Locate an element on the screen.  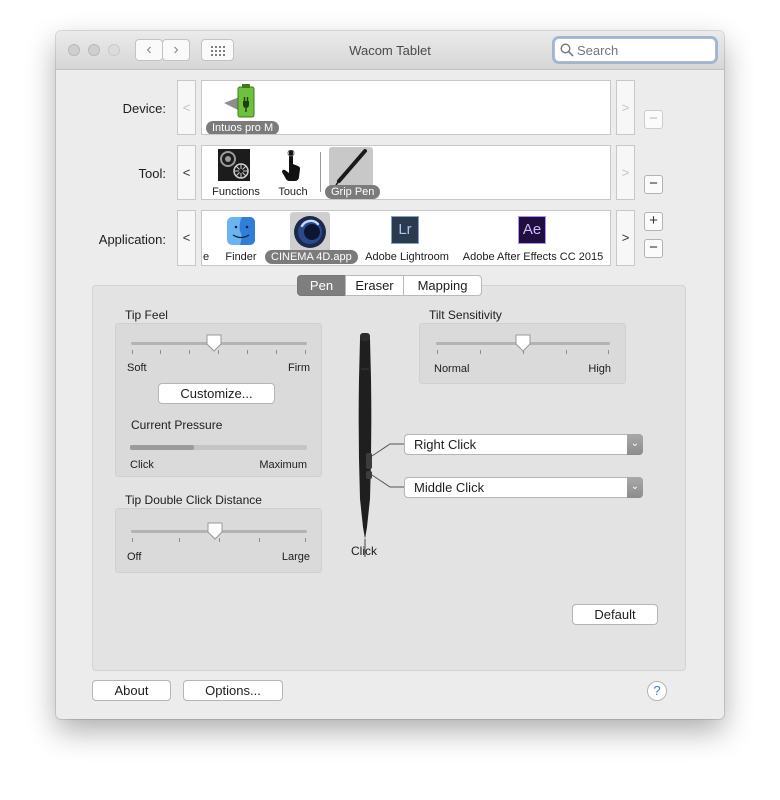
device-list: Intuos pro M is located at coordinates (406, 107).